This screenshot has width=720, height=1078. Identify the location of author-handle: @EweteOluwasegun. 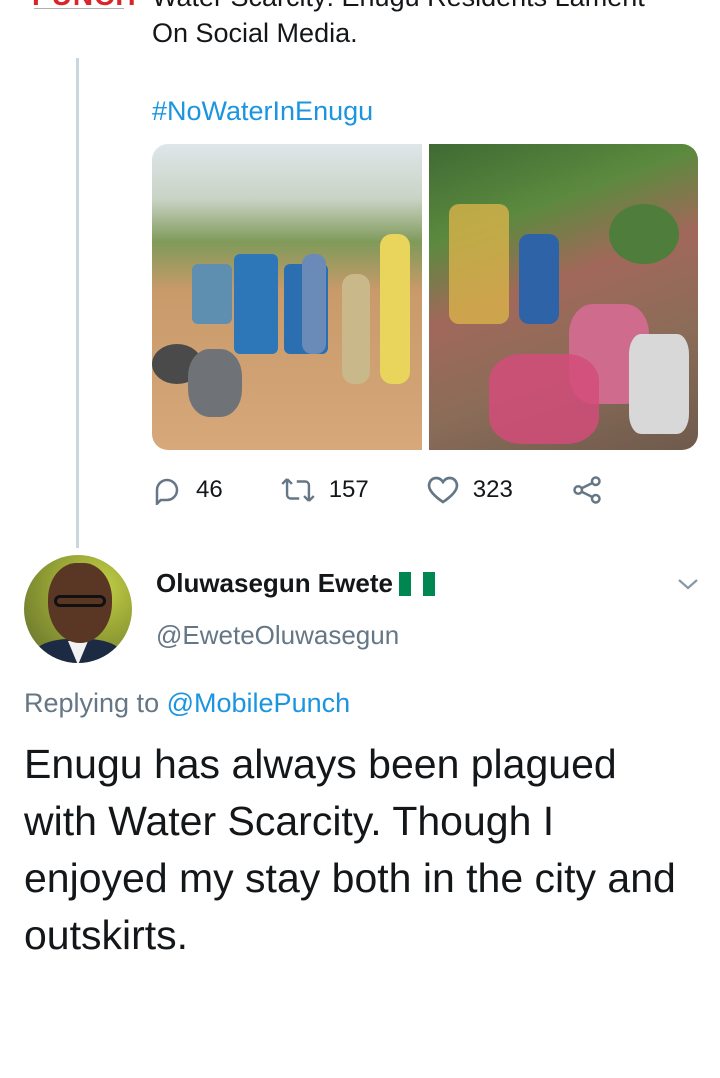
(277, 635).